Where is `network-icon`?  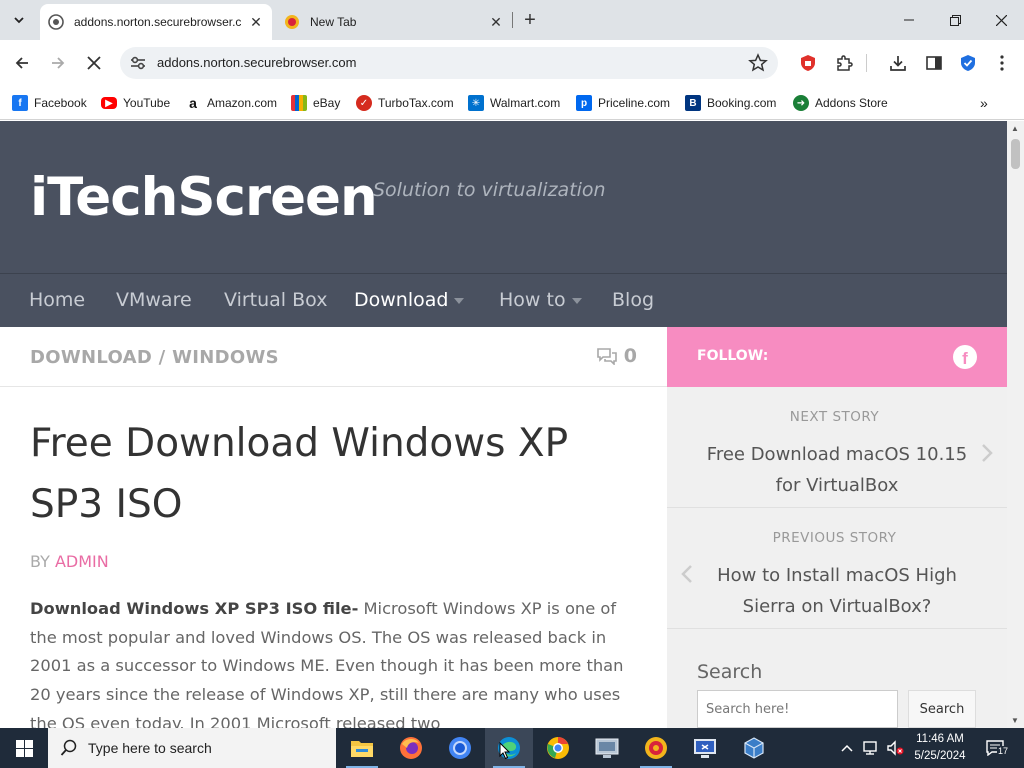
network-icon is located at coordinates (870, 748).